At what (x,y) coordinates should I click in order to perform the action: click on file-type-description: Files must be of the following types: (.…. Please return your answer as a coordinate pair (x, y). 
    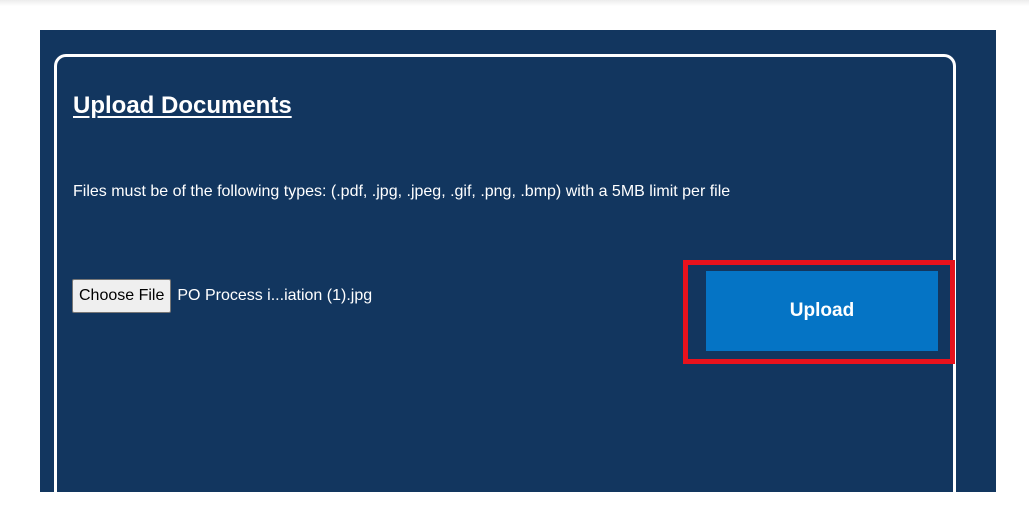
    Looking at the image, I should click on (402, 191).